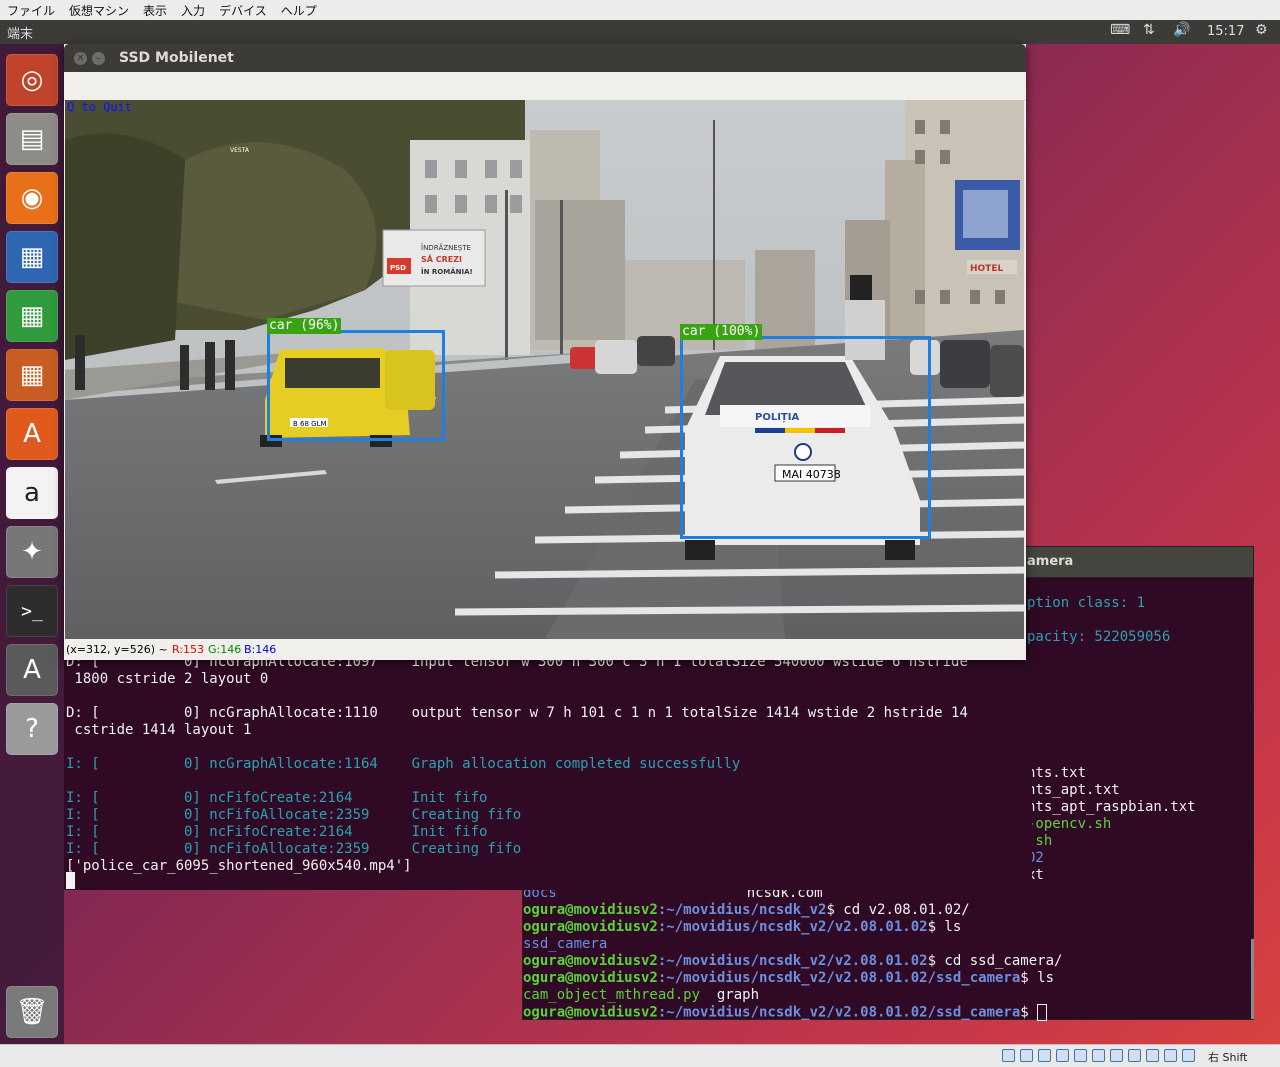 Image resolution: width=1280 pixels, height=1067 pixels. Describe the element at coordinates (32, 729) in the screenshot. I see `help-icon: ?` at that location.